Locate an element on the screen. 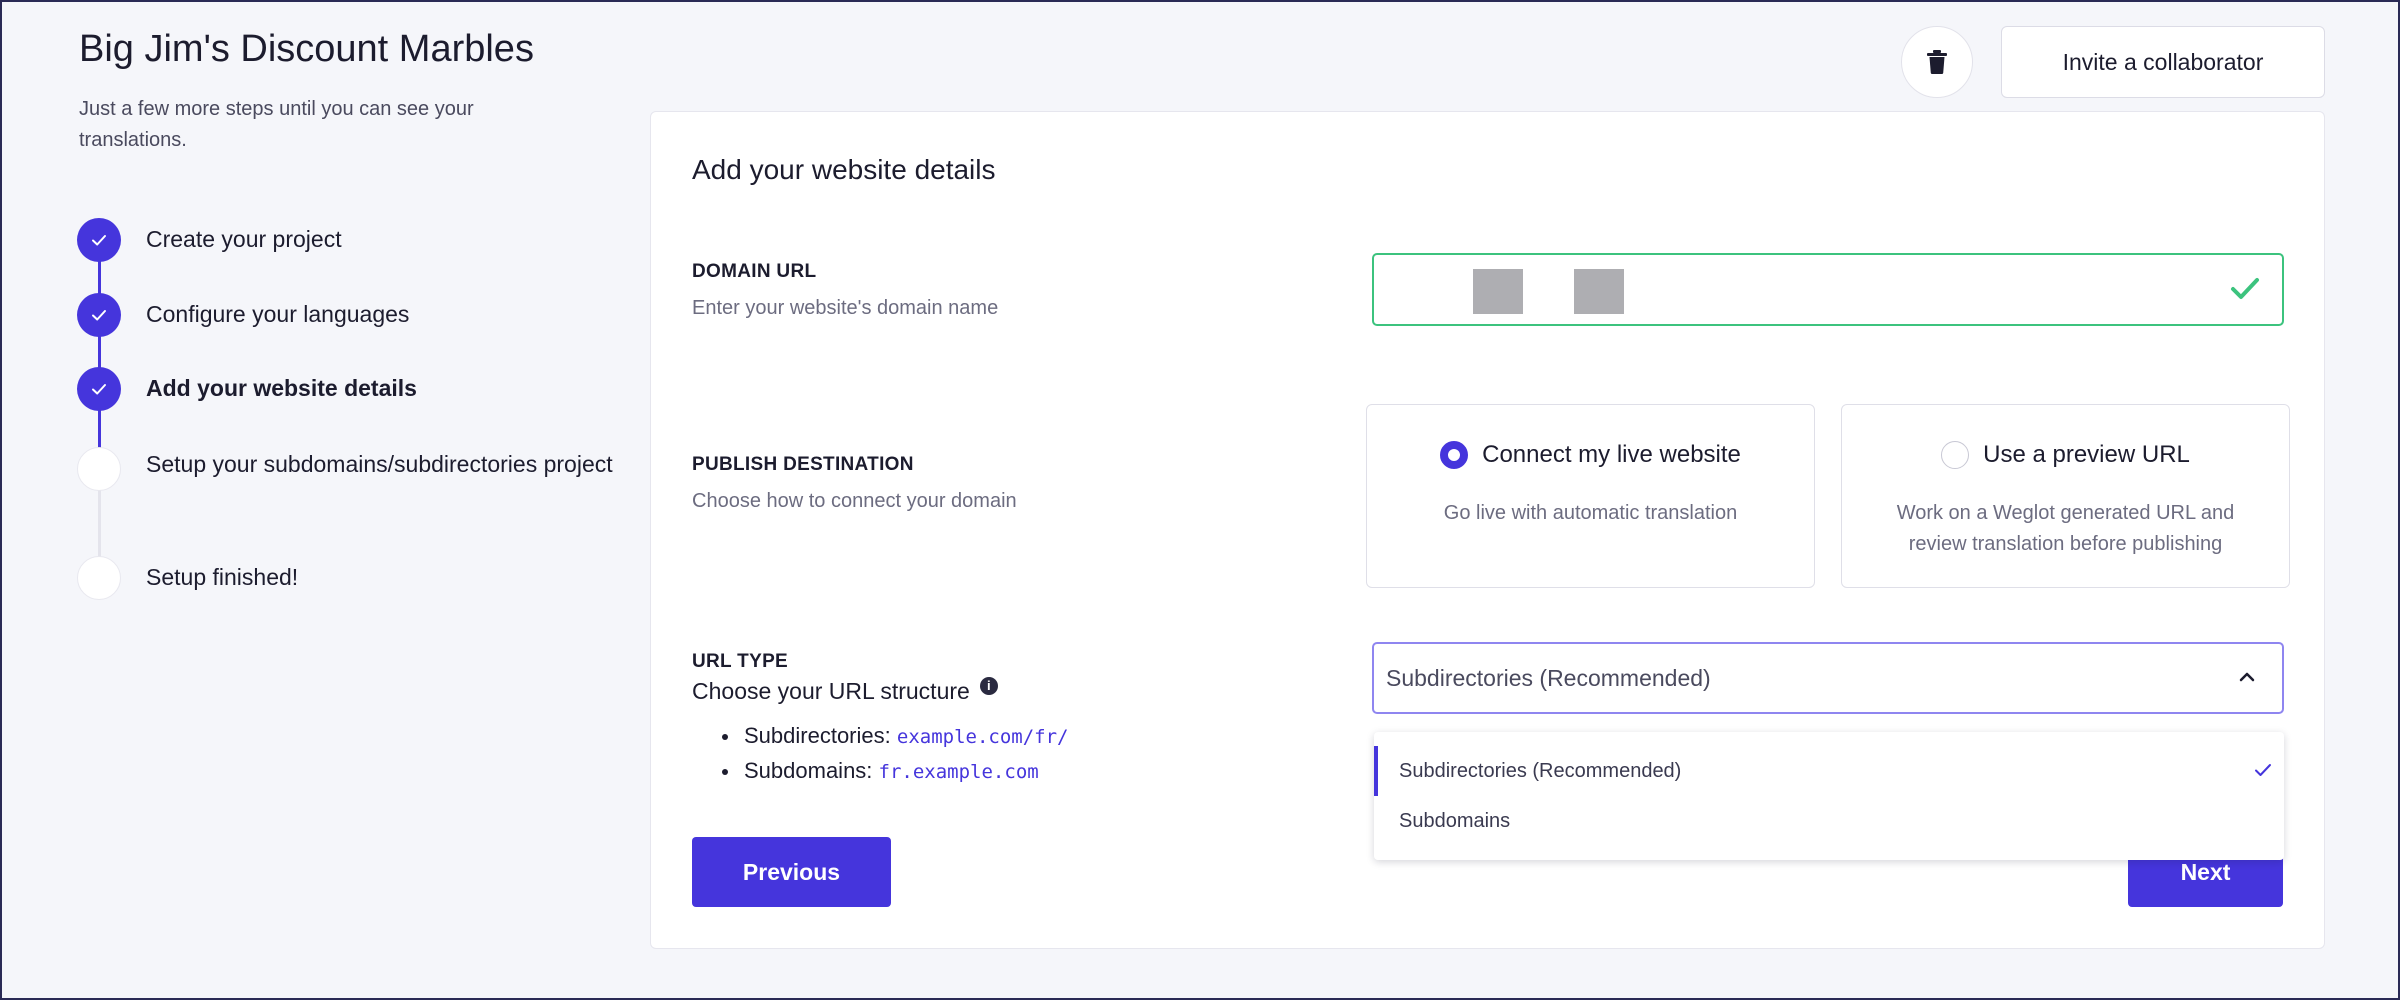 The image size is (2400, 1000). option-description: Go live with automatic translation is located at coordinates (1590, 513).